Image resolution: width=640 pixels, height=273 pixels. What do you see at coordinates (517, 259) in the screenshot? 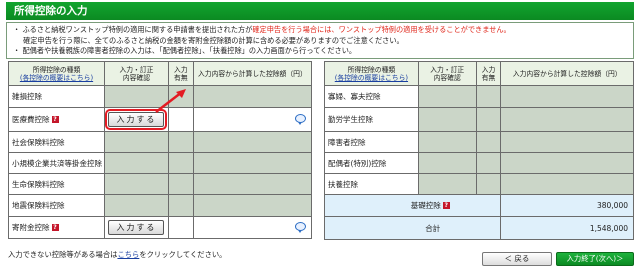
I see `back-button: ＜ 戻る` at bounding box center [517, 259].